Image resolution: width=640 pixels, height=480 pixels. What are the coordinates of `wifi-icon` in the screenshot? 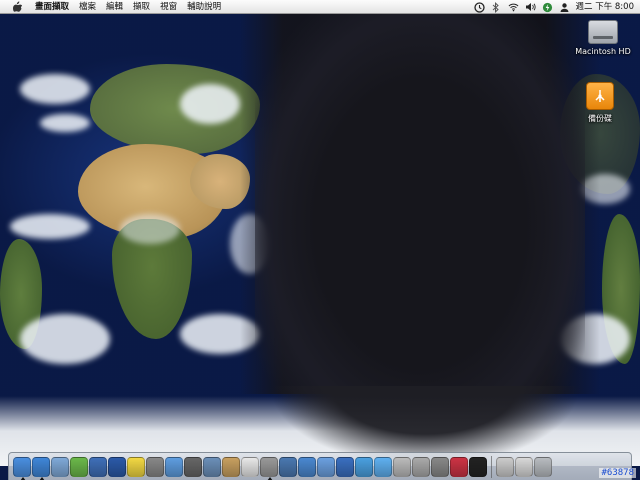 It's located at (513, 7).